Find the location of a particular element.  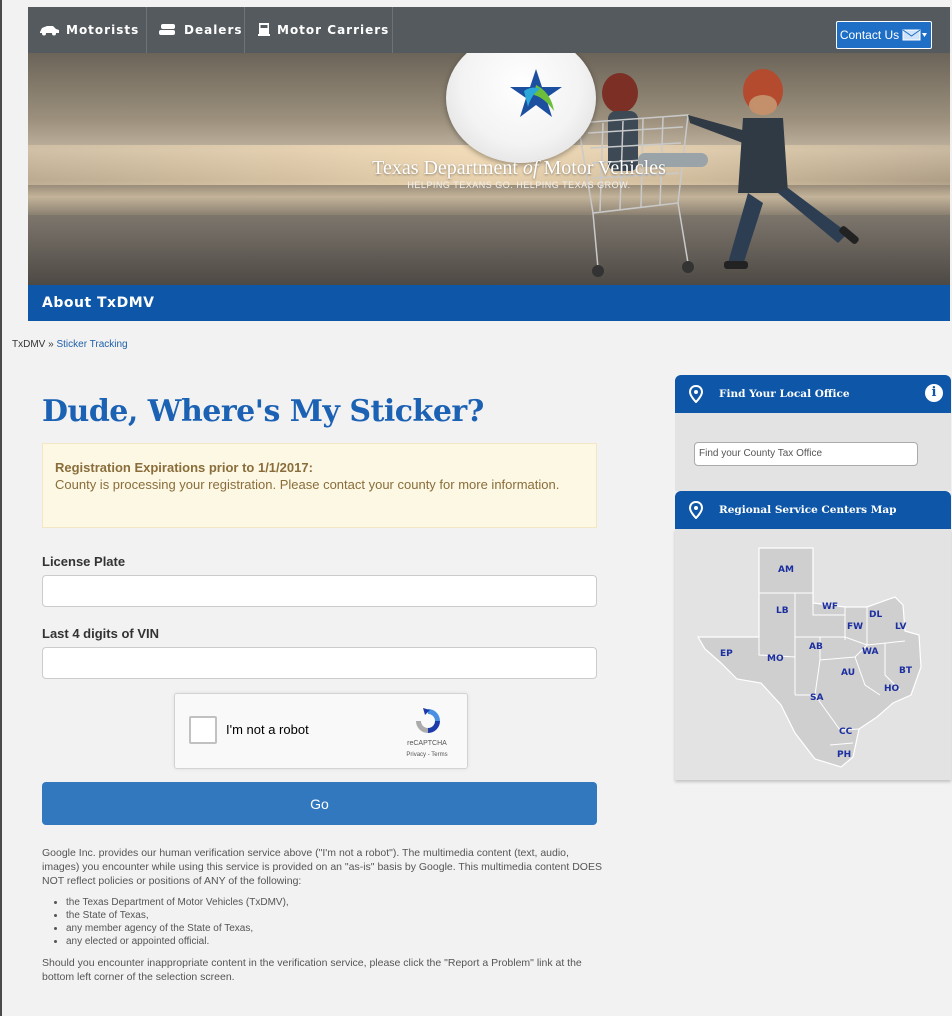

region-label: WF is located at coordinates (830, 607).